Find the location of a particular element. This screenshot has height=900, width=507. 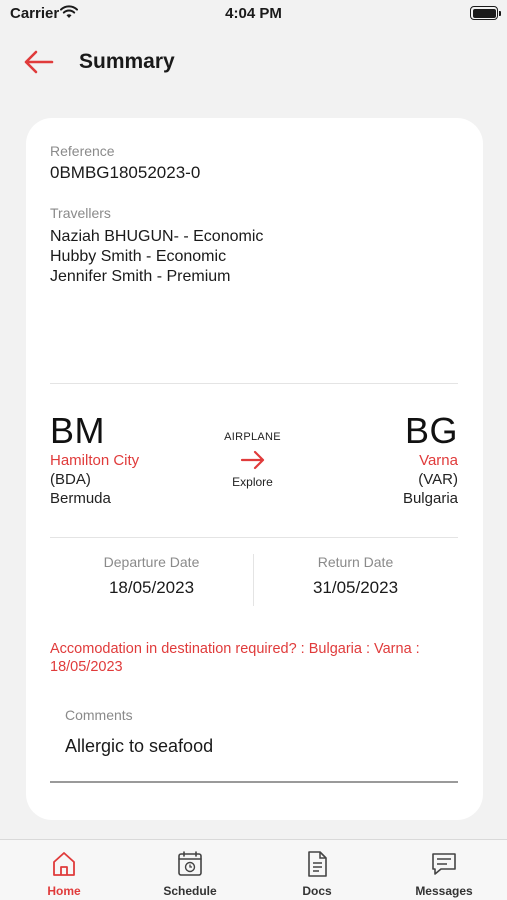

return-date: Return Date 31/05/2023 is located at coordinates (355, 576).